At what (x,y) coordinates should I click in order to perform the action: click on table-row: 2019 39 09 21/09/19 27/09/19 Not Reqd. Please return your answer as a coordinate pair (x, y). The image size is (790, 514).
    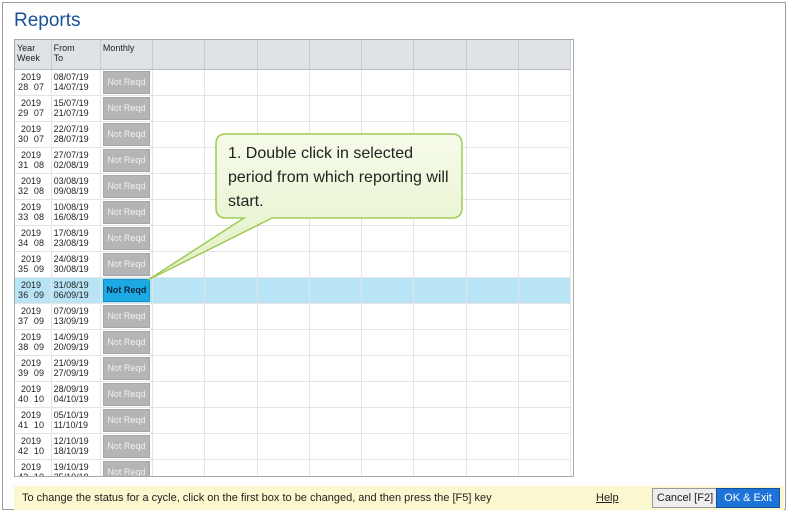
    Looking at the image, I should click on (293, 368).